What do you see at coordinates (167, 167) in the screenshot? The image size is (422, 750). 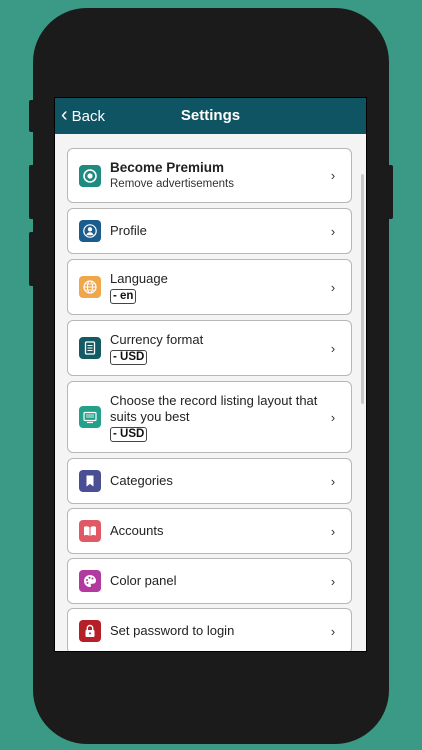 I see `item-title: Become Premium` at bounding box center [167, 167].